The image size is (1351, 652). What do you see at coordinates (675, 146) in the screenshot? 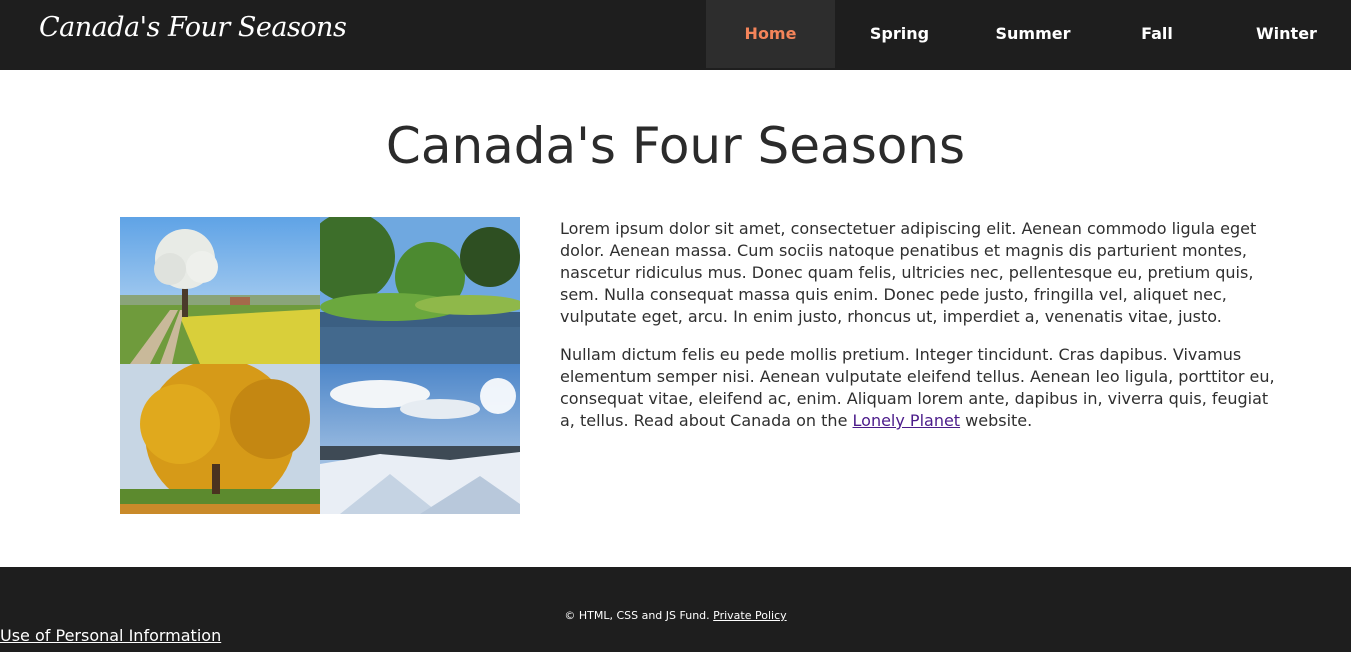
I see `page-title: Canada's Four Seasons` at bounding box center [675, 146].